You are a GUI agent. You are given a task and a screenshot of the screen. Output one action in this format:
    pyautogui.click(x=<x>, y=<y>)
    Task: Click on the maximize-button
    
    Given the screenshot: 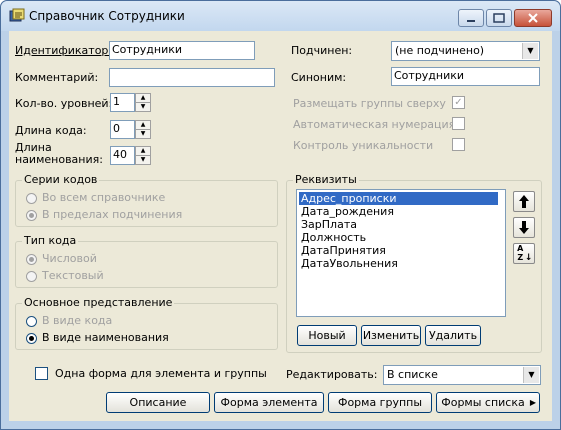 What is the action you would take?
    pyautogui.click(x=499, y=18)
    